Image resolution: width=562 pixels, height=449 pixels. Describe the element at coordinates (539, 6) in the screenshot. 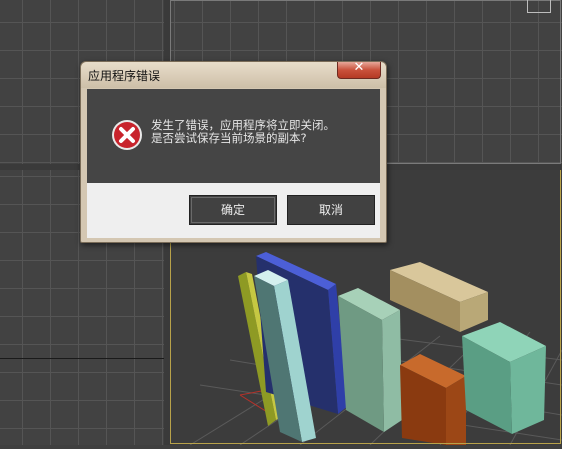

I see `viewcube-corner` at that location.